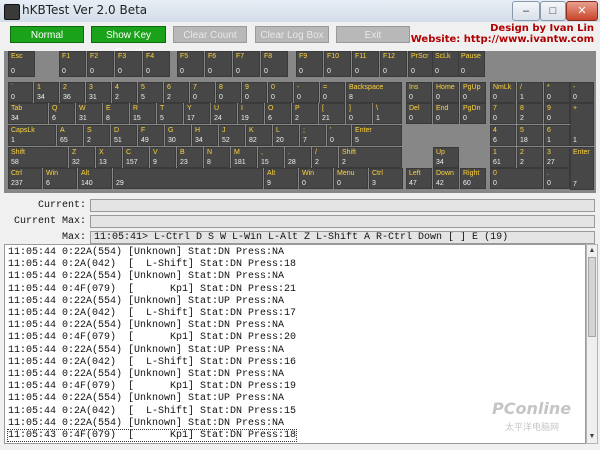 The image size is (600, 450). I want to click on key-label: 5, so click(522, 130).